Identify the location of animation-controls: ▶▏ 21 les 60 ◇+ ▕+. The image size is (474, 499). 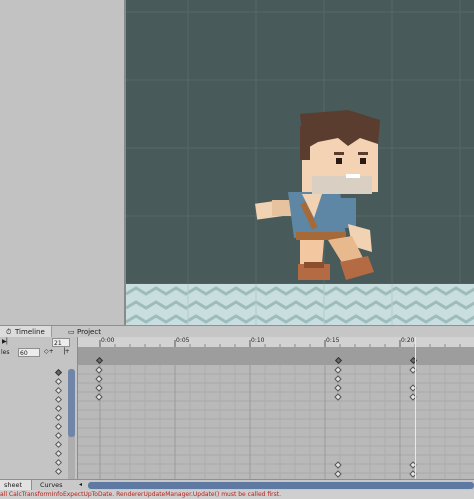
(39, 412).